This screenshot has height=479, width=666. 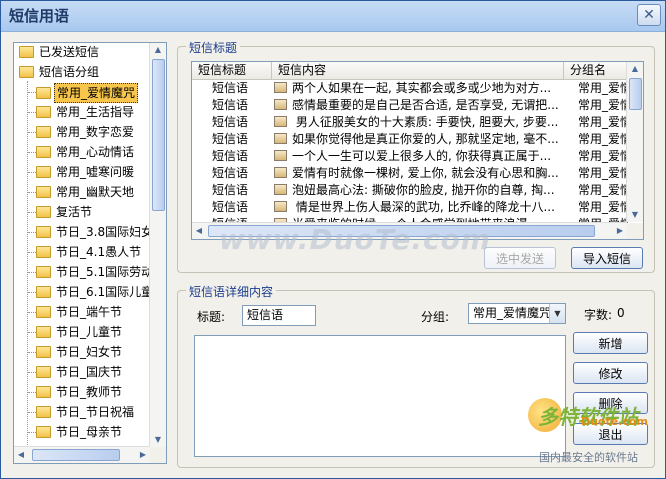 I want to click on import-sms-button: 导入短信, so click(x=607, y=258).